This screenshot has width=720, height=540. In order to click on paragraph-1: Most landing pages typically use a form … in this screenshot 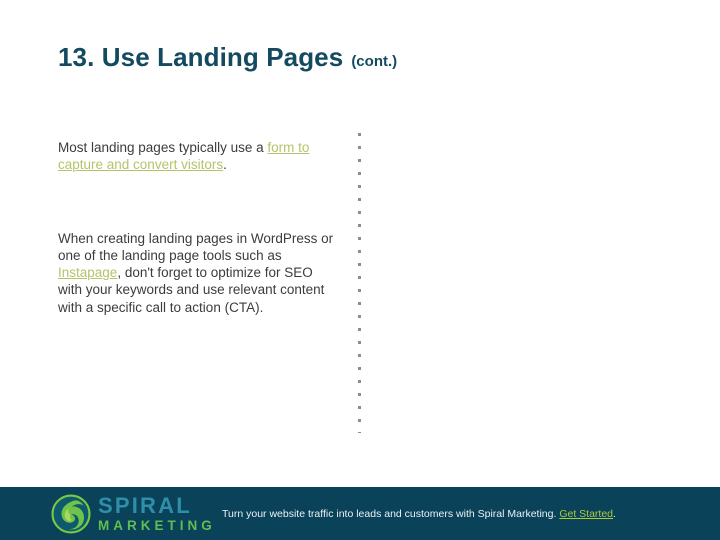, I will do `click(198, 156)`.